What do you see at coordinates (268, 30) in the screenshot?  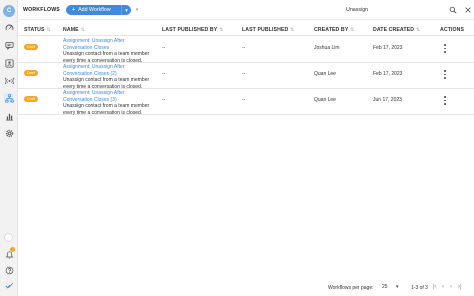 I see `column-last-published: LAST PUBLISHED ⇅` at bounding box center [268, 30].